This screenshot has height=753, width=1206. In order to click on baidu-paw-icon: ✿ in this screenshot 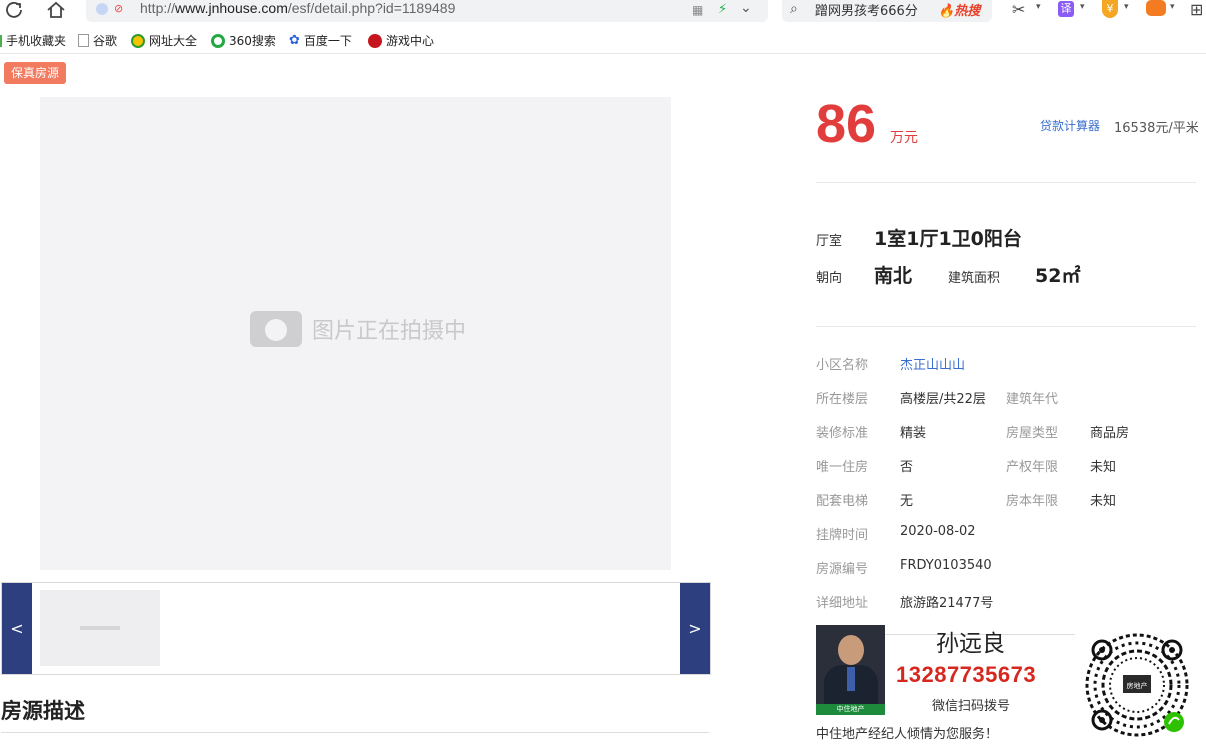, I will do `click(294, 40)`.